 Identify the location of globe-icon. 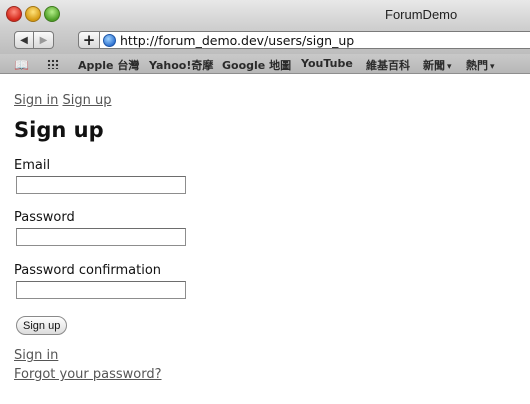
(109, 40).